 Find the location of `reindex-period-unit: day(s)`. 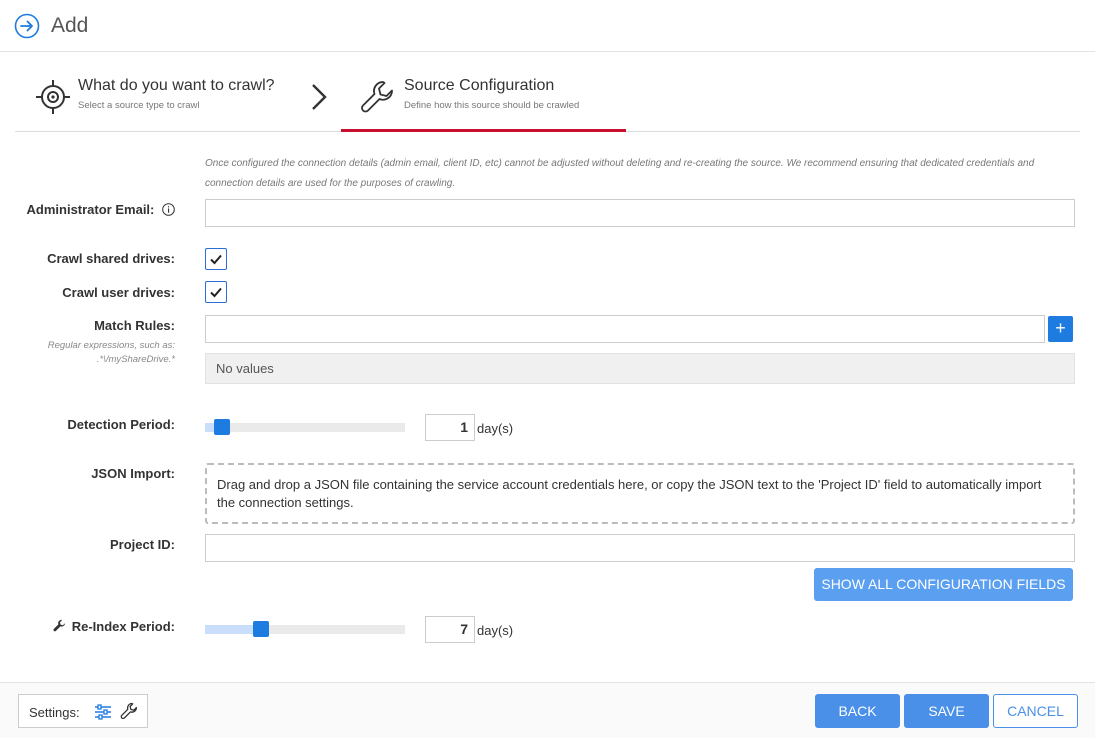

reindex-period-unit: day(s) is located at coordinates (495, 630).